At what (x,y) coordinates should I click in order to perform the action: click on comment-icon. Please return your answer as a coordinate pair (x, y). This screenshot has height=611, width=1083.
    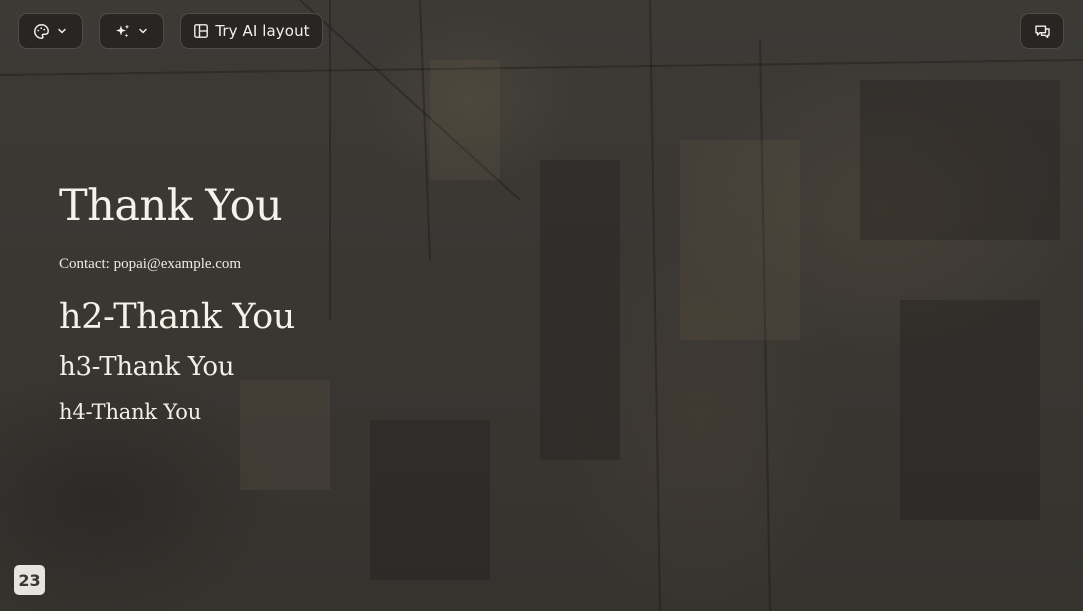
    Looking at the image, I should click on (1042, 31).